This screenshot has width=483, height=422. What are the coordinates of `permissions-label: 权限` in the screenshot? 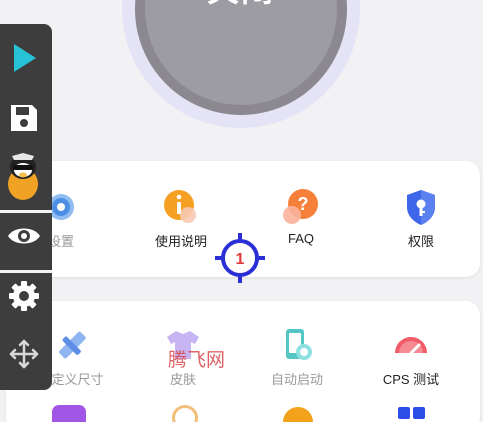 It's located at (420, 241).